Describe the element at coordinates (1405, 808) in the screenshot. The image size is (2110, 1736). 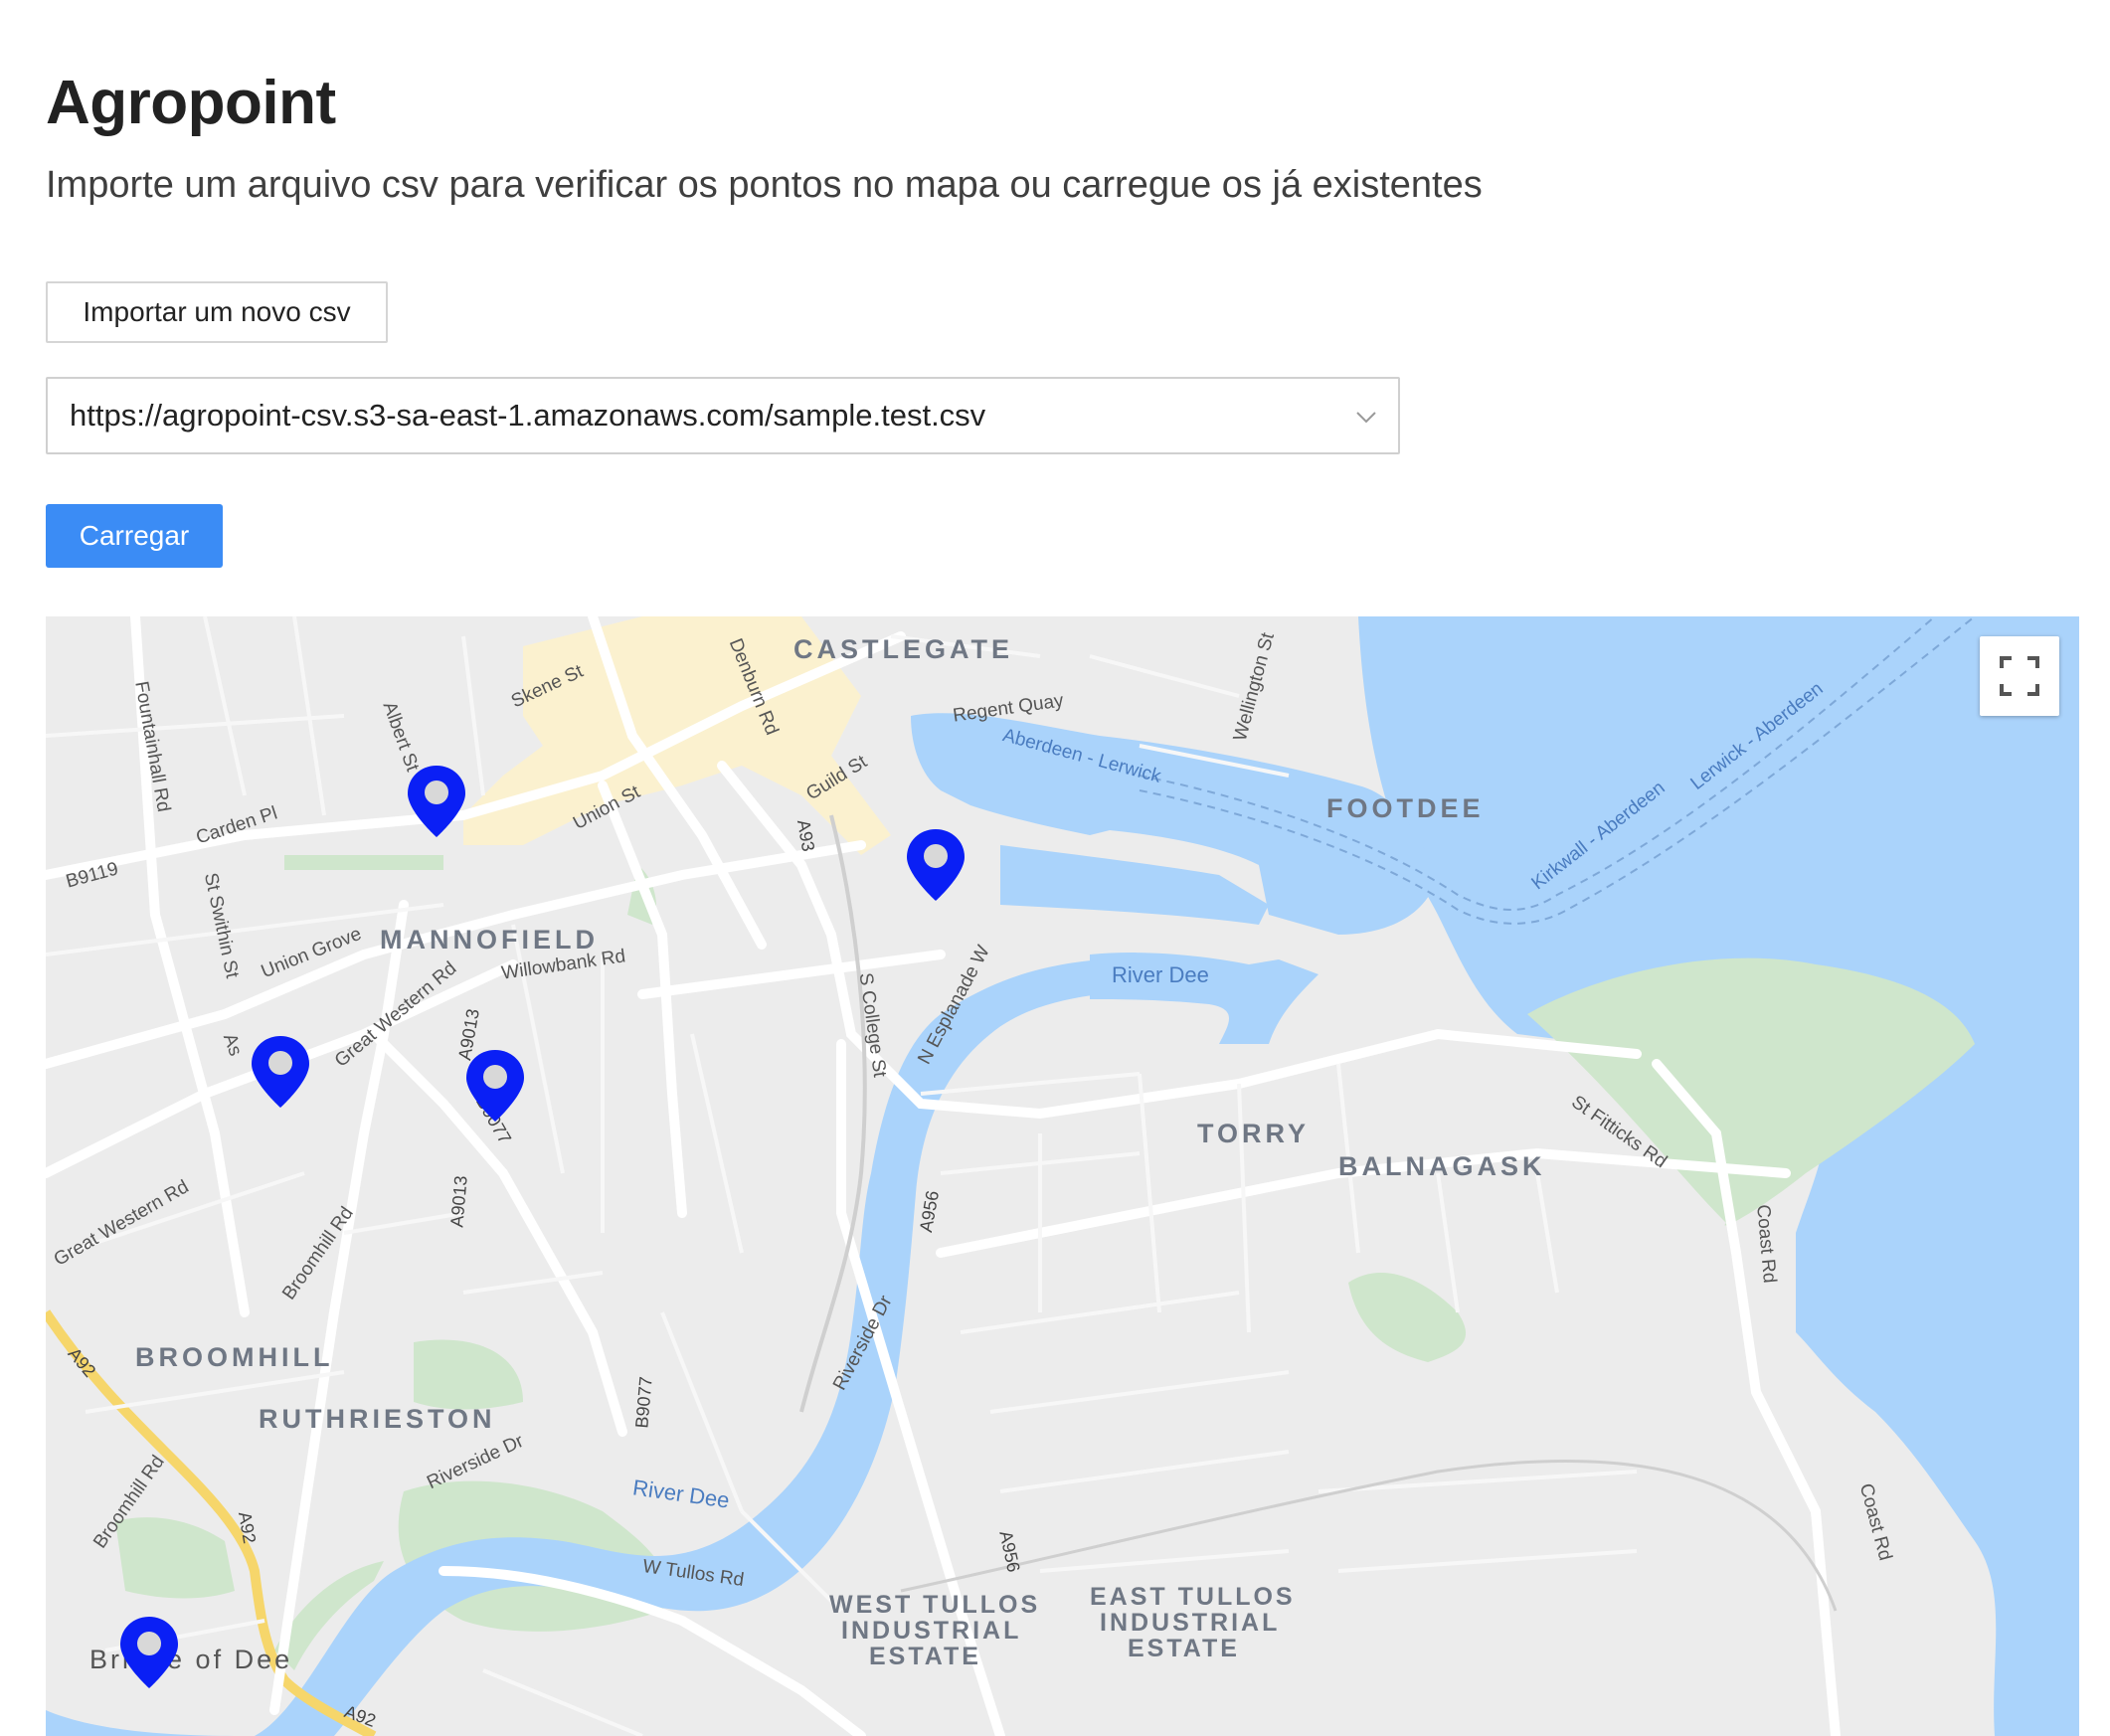
I see `area-label-footdee: FOOTDEE` at that location.